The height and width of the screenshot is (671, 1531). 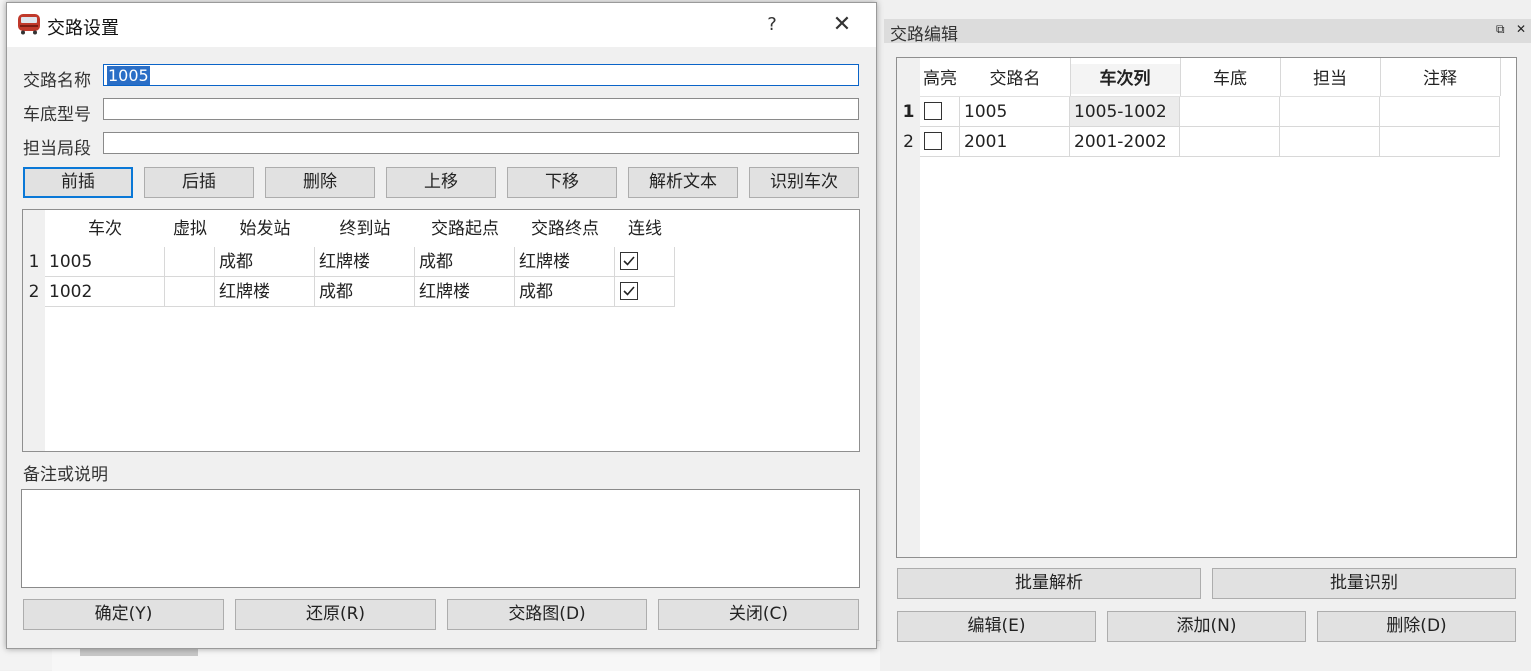 I want to click on col-header-highlight: 高亮, so click(x=940, y=79).